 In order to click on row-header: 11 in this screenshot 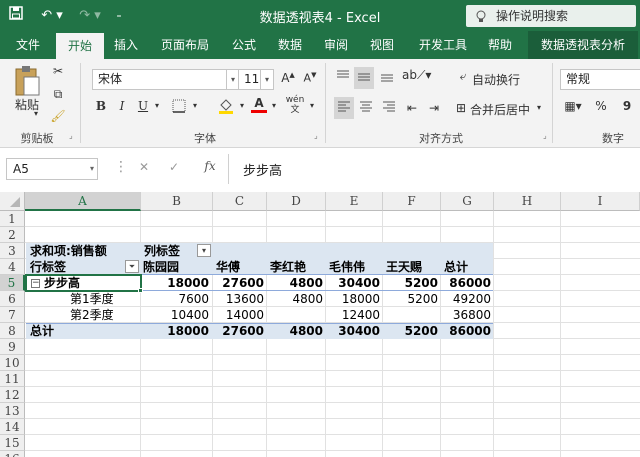, I will do `click(12, 379)`.